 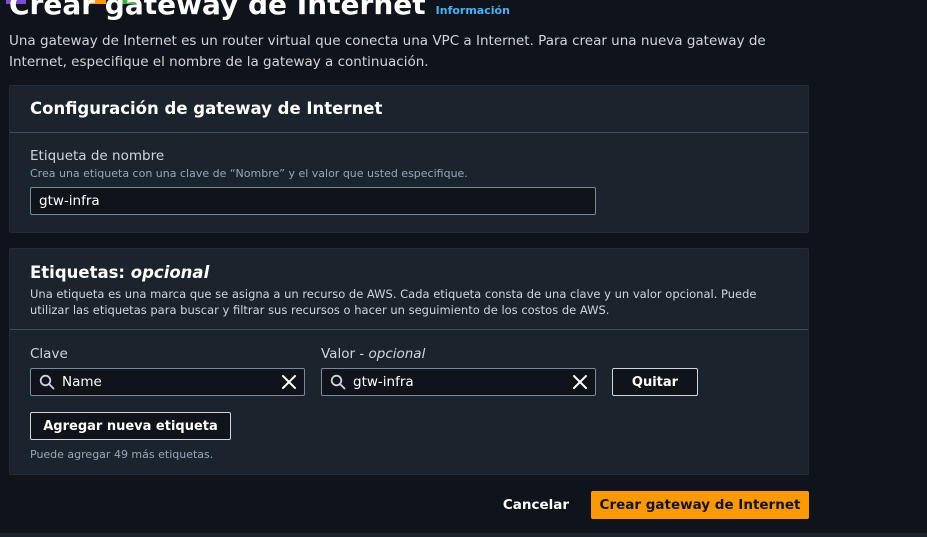 I want to click on panel-title-optional: opcional, so click(x=170, y=272).